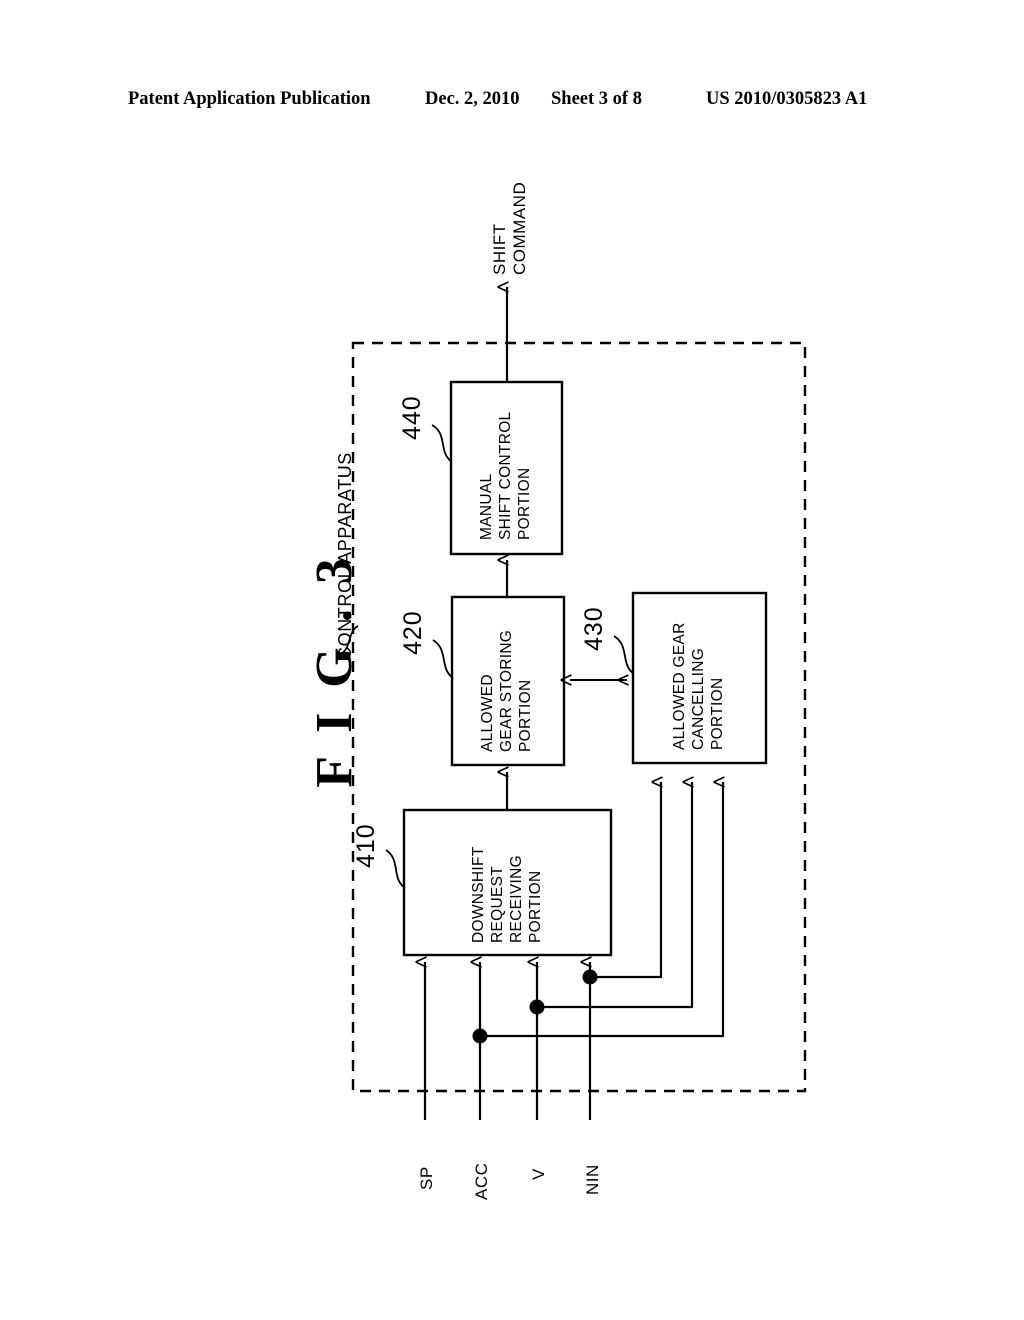 This screenshot has height=1320, width=1024. I want to click on junction-dot-nin, so click(590, 977).